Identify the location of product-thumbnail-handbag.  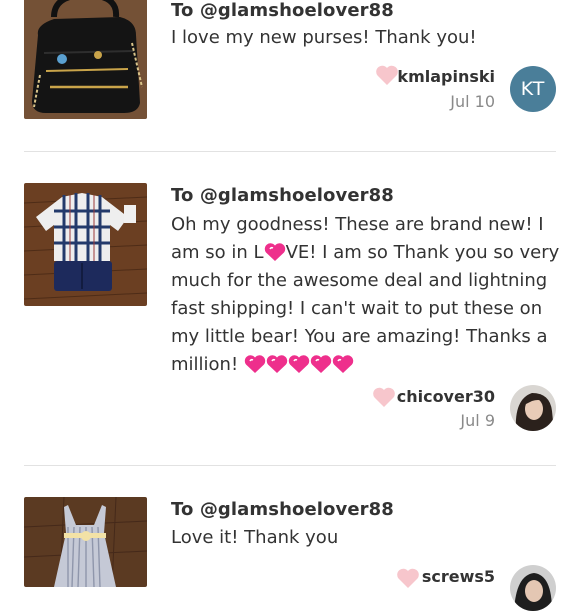
(85, 59).